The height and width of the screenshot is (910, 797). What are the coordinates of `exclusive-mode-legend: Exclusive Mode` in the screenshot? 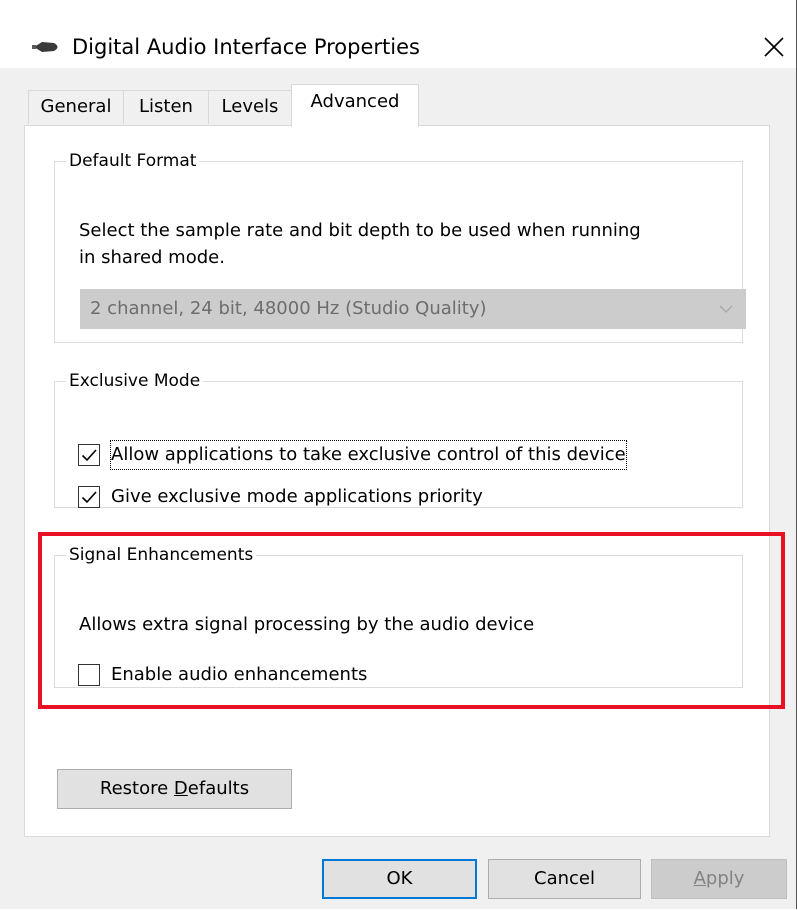 It's located at (135, 381).